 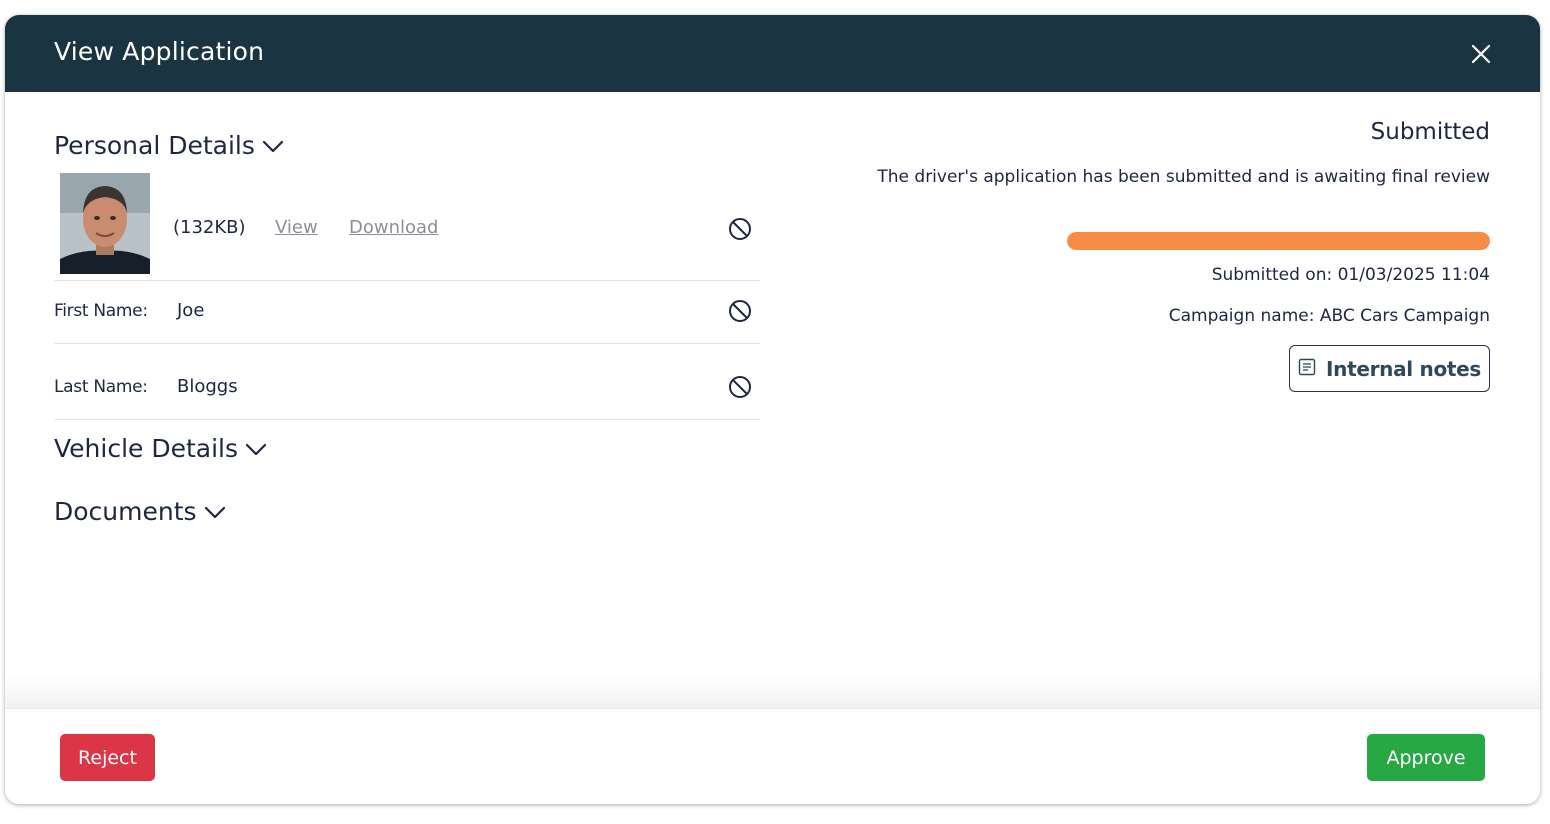 I want to click on documents-heading: Documents, so click(x=125, y=511).